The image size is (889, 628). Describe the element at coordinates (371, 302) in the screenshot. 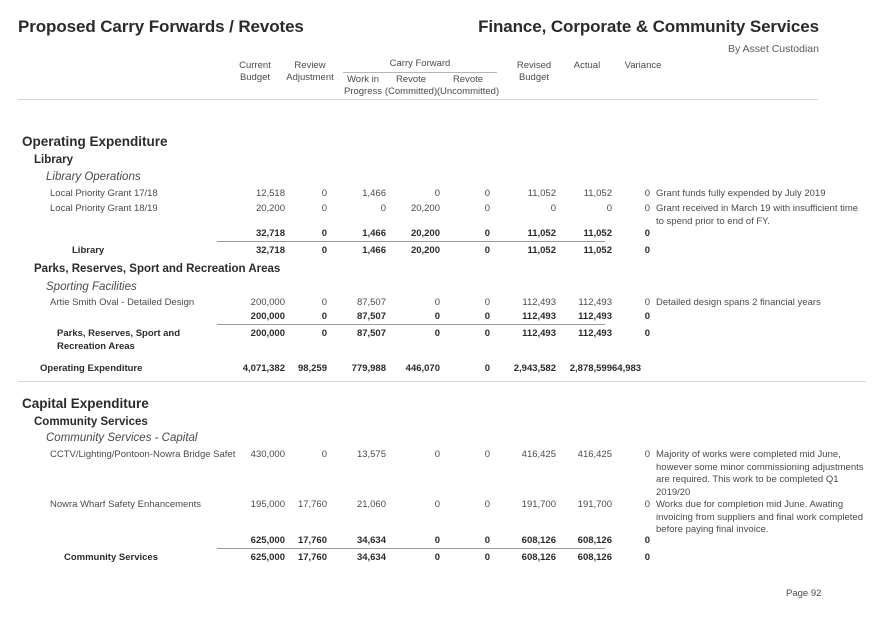

I see `cell-work-in-progress: 87,507` at that location.